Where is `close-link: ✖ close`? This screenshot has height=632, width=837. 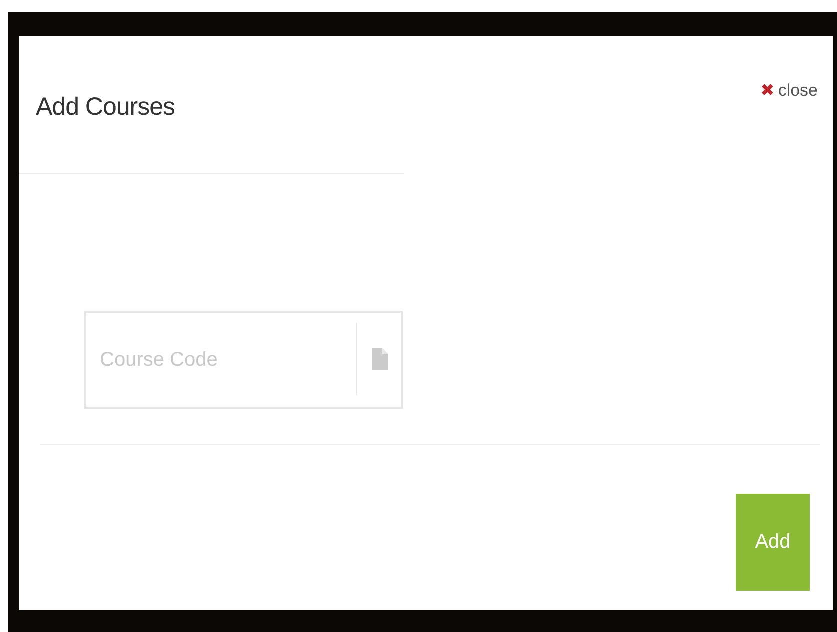
close-link: ✖ close is located at coordinates (789, 91).